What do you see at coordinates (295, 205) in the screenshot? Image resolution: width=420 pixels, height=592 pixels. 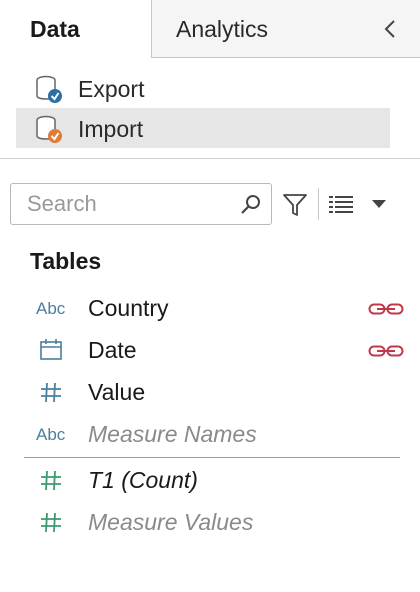 I see `filter-icon` at bounding box center [295, 205].